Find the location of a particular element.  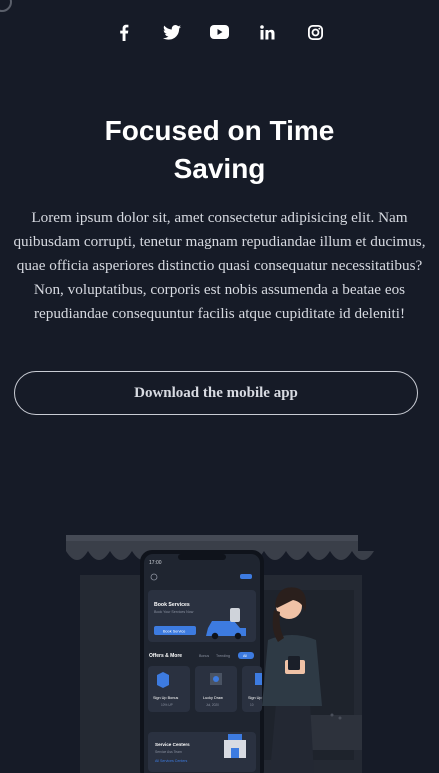

youtube-icon is located at coordinates (220, 32).